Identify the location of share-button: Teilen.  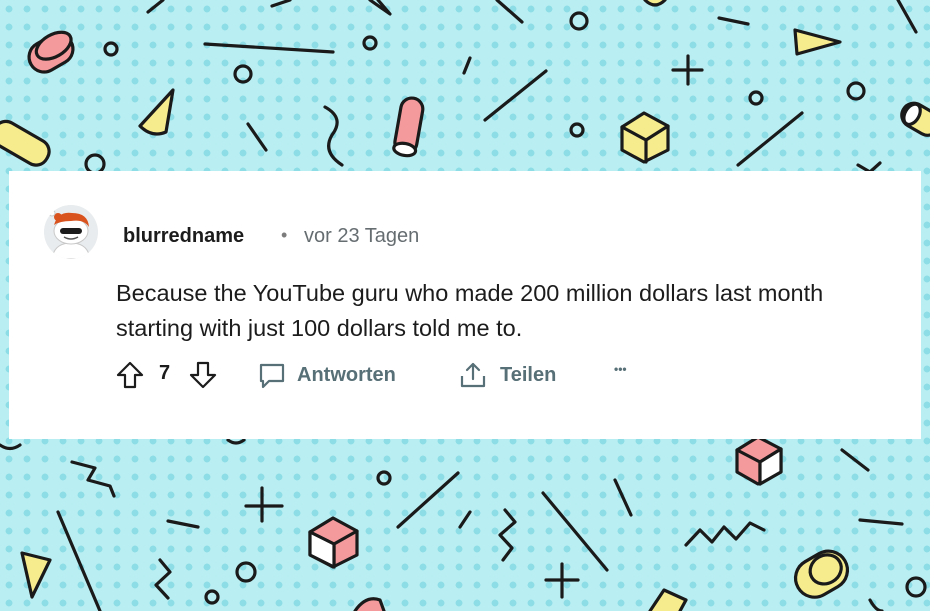
(507, 375).